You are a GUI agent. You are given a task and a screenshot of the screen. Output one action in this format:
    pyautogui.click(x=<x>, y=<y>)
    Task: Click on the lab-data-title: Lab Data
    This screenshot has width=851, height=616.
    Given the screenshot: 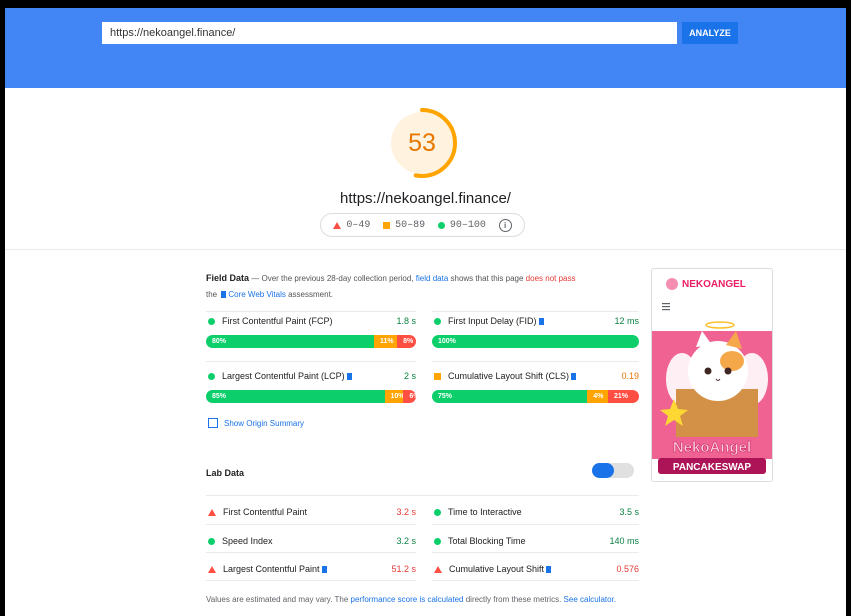 What is the action you would take?
    pyautogui.click(x=225, y=473)
    